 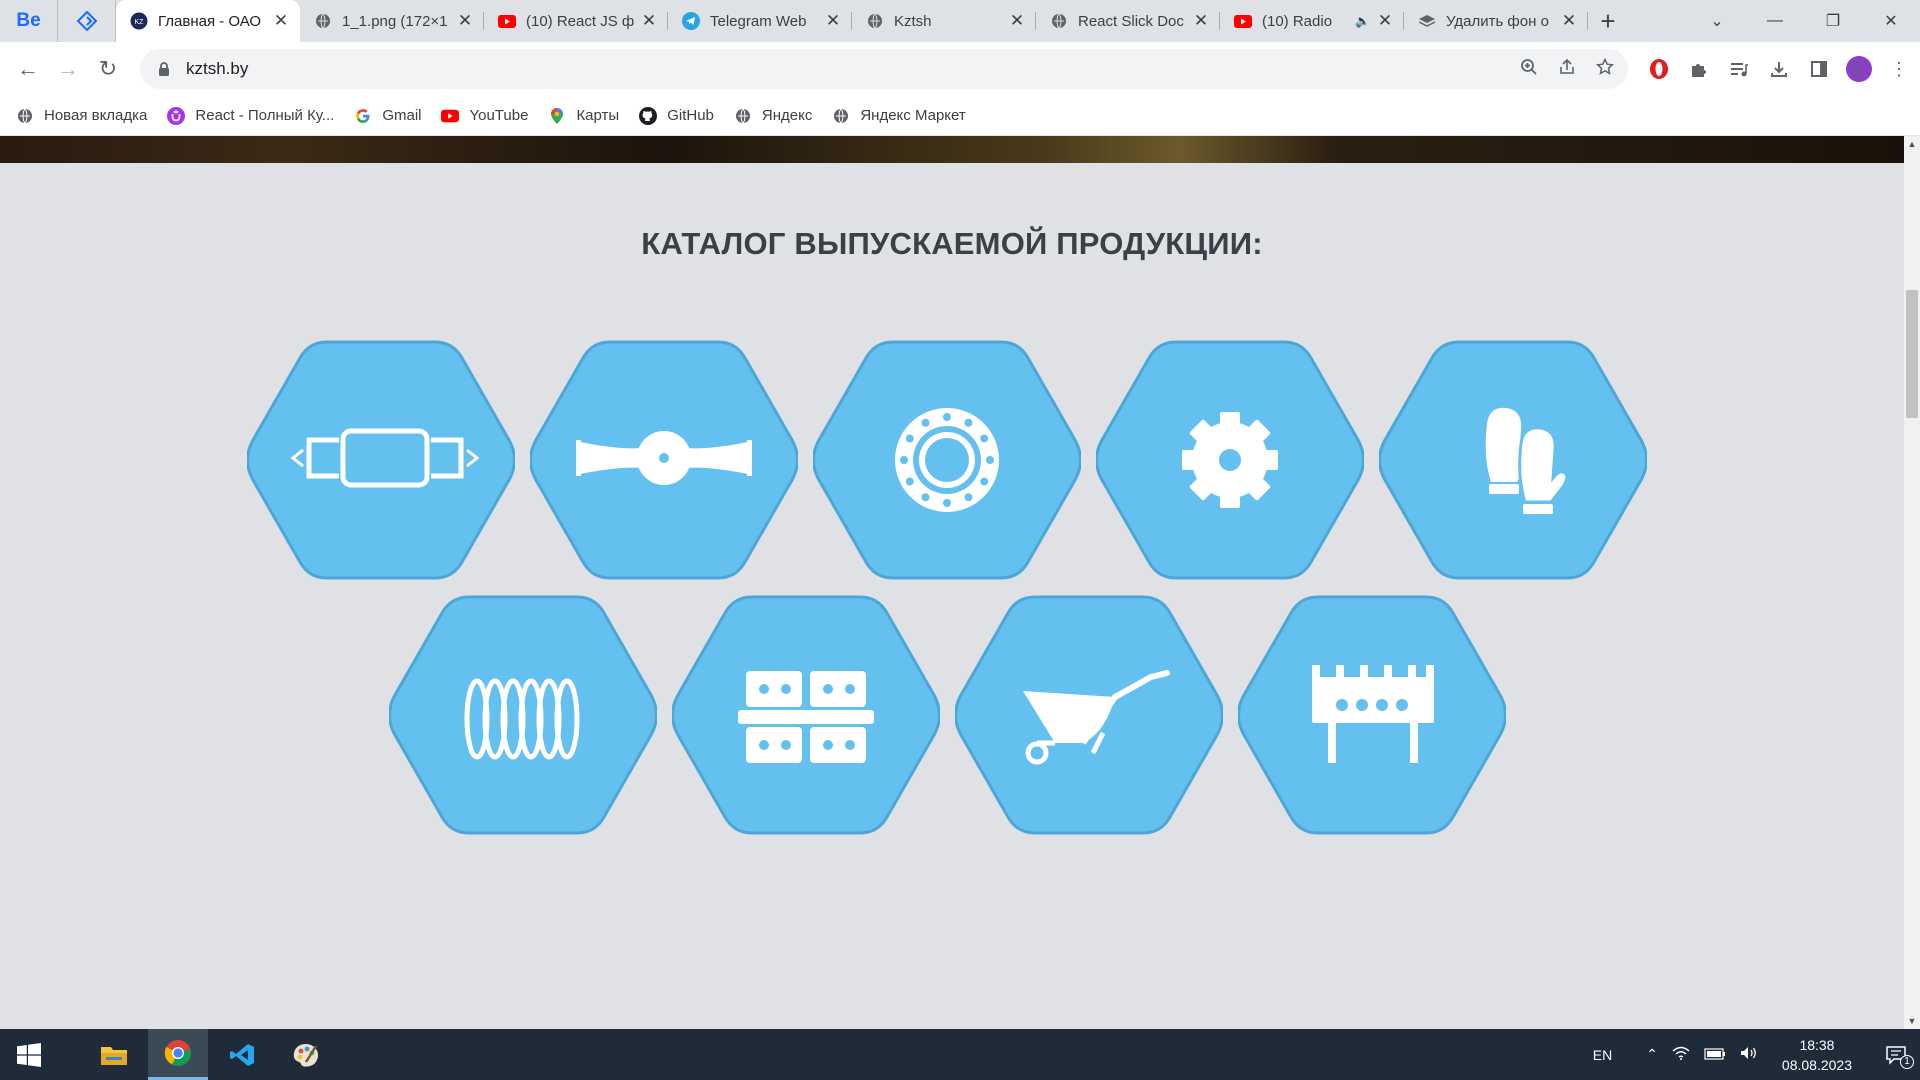 I want to click on address-bar: kztsh.by, so click(x=884, y=69).